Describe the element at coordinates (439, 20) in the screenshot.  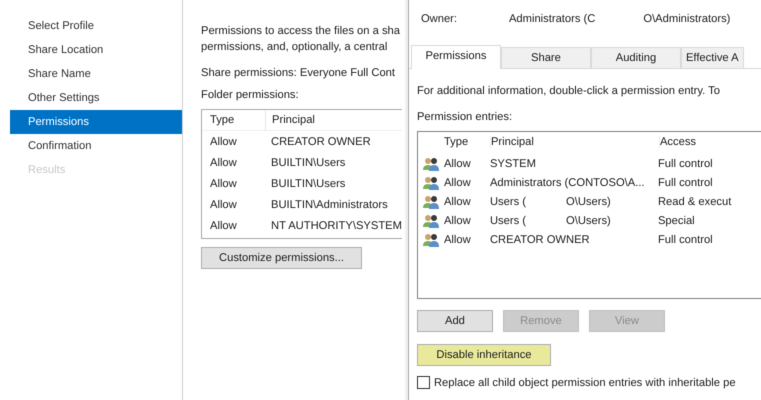
I see `owner-label: Owner:` at that location.